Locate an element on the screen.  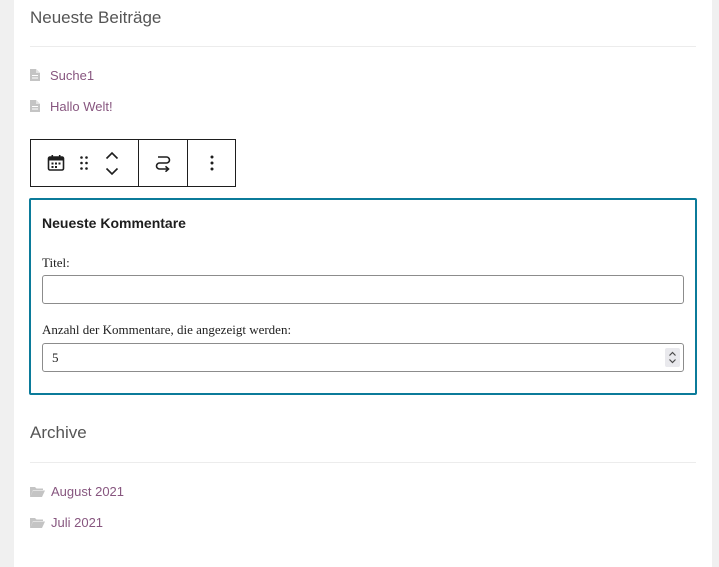
list-item: Suche1 is located at coordinates (62, 75).